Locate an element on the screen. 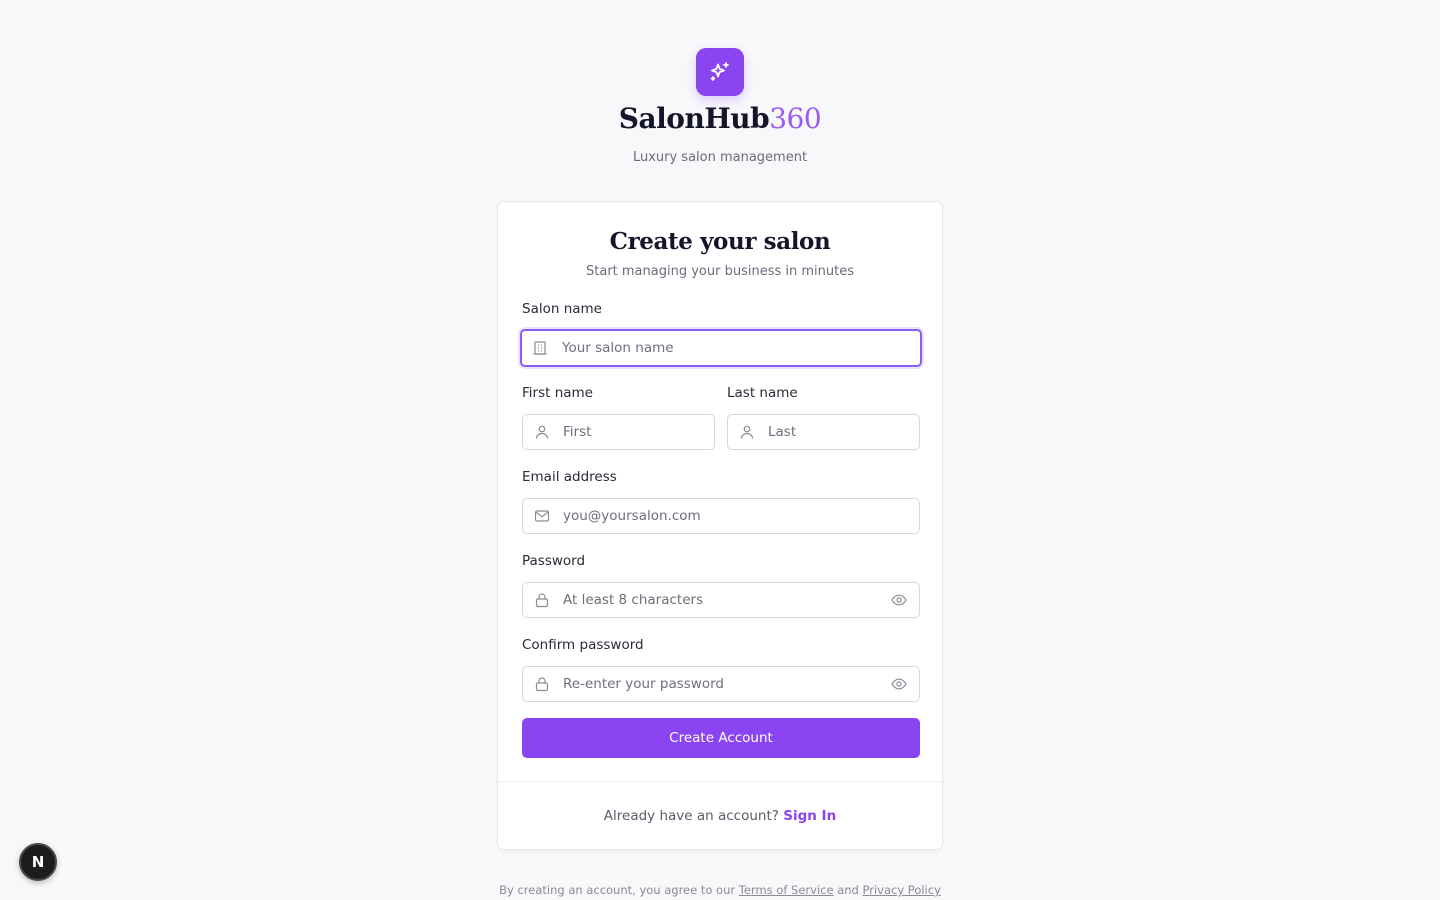 This screenshot has width=1440, height=900. form-subtitle: Start managing your business in minutes is located at coordinates (720, 271).